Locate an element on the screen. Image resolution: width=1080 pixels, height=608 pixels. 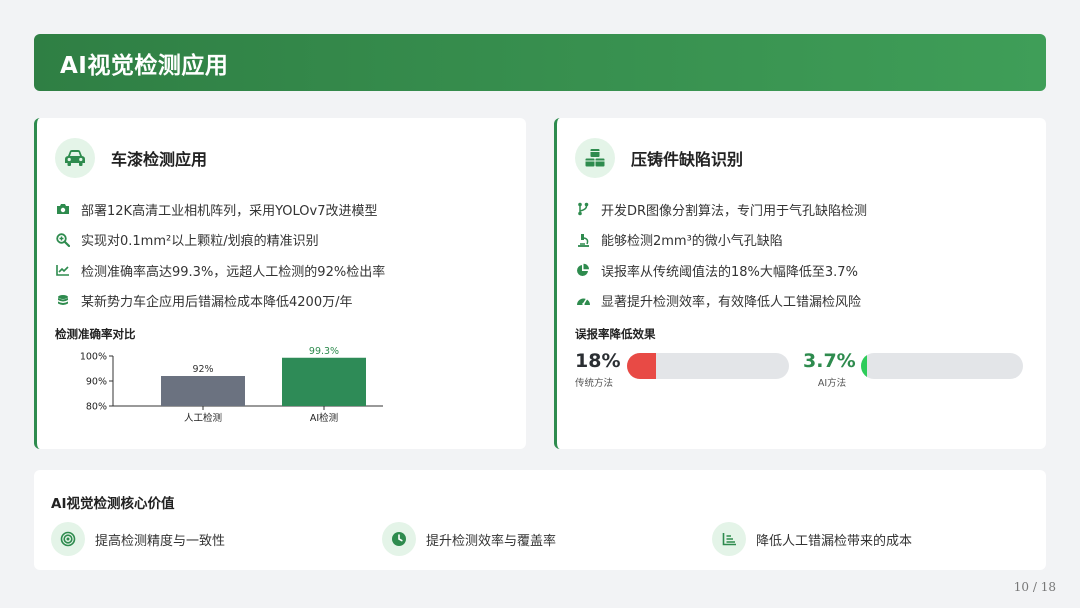
list-item: 部署12K高清工业相机阵列，采用YOLOv7改进模型 is located at coordinates (220, 209).